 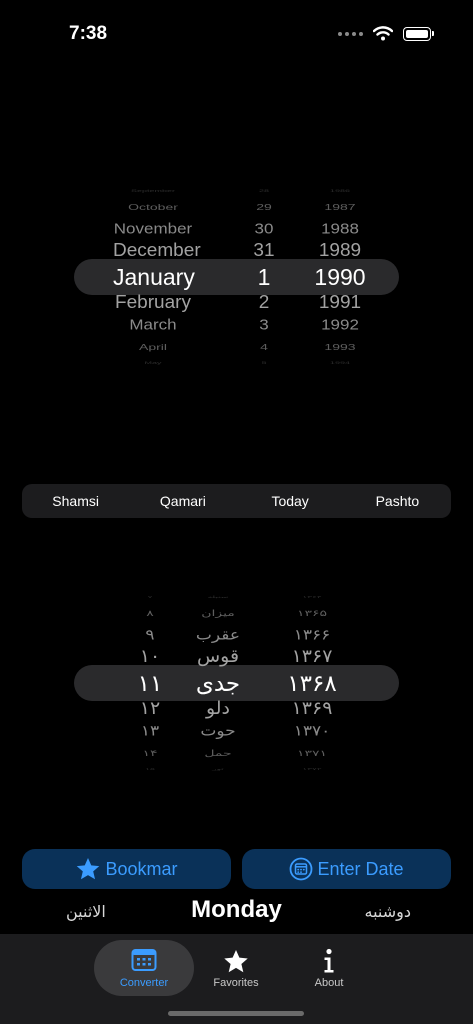 I want to click on year-cell: 1993, so click(x=340, y=347).